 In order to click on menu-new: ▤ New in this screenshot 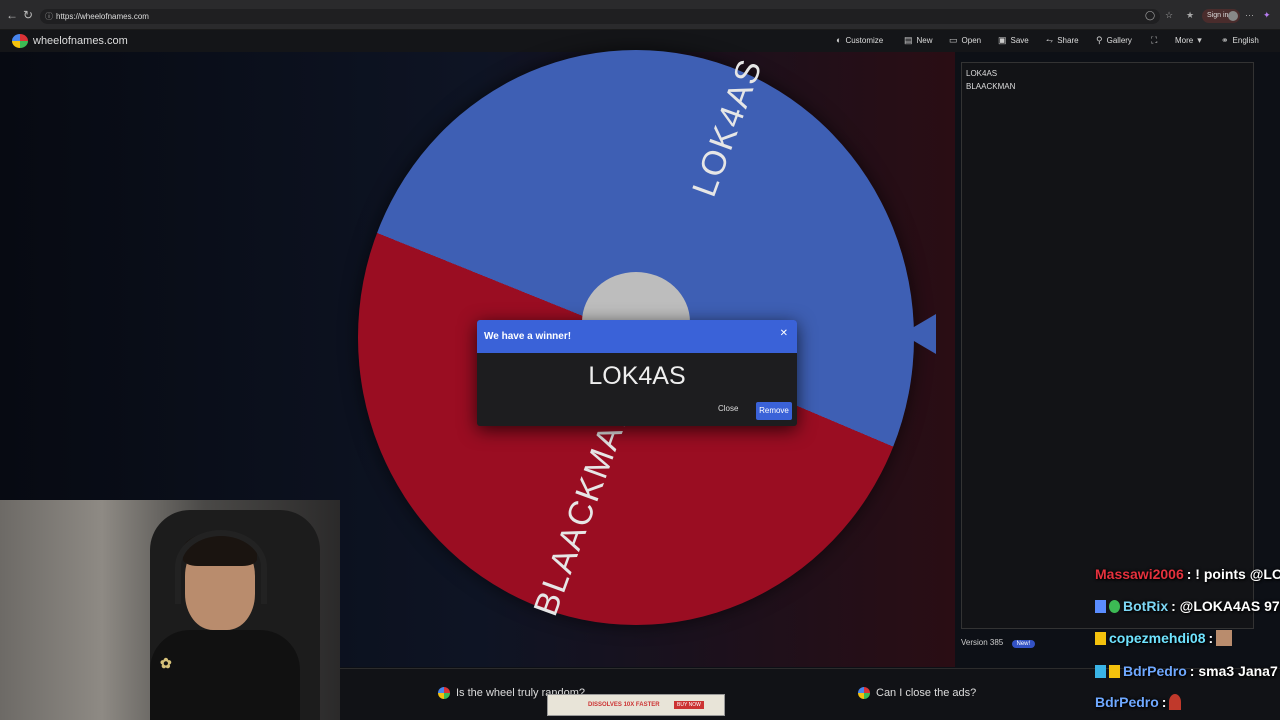, I will do `click(918, 40)`.